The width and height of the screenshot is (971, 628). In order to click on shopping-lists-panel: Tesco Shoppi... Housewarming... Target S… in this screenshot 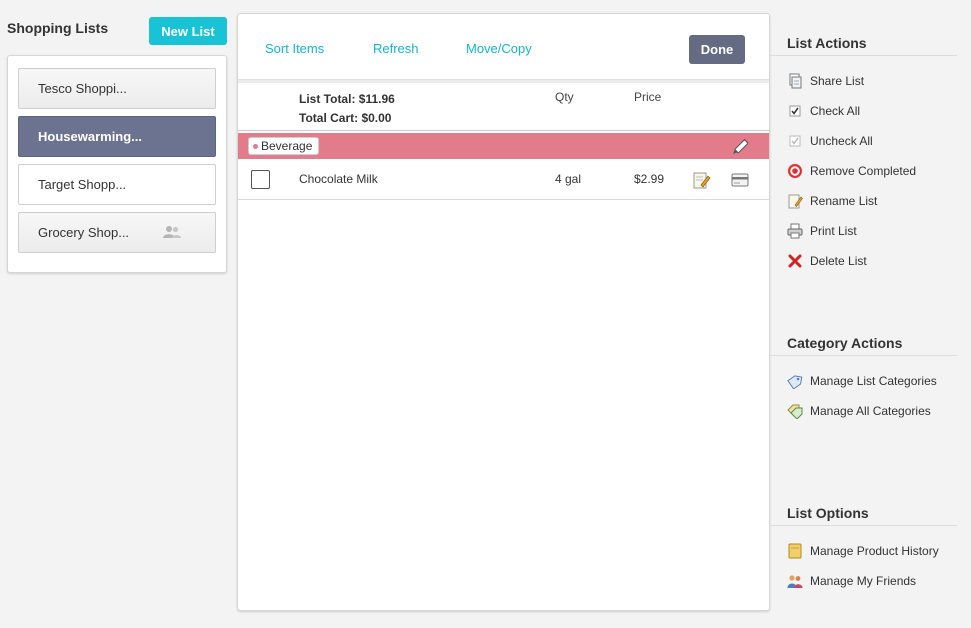, I will do `click(117, 164)`.